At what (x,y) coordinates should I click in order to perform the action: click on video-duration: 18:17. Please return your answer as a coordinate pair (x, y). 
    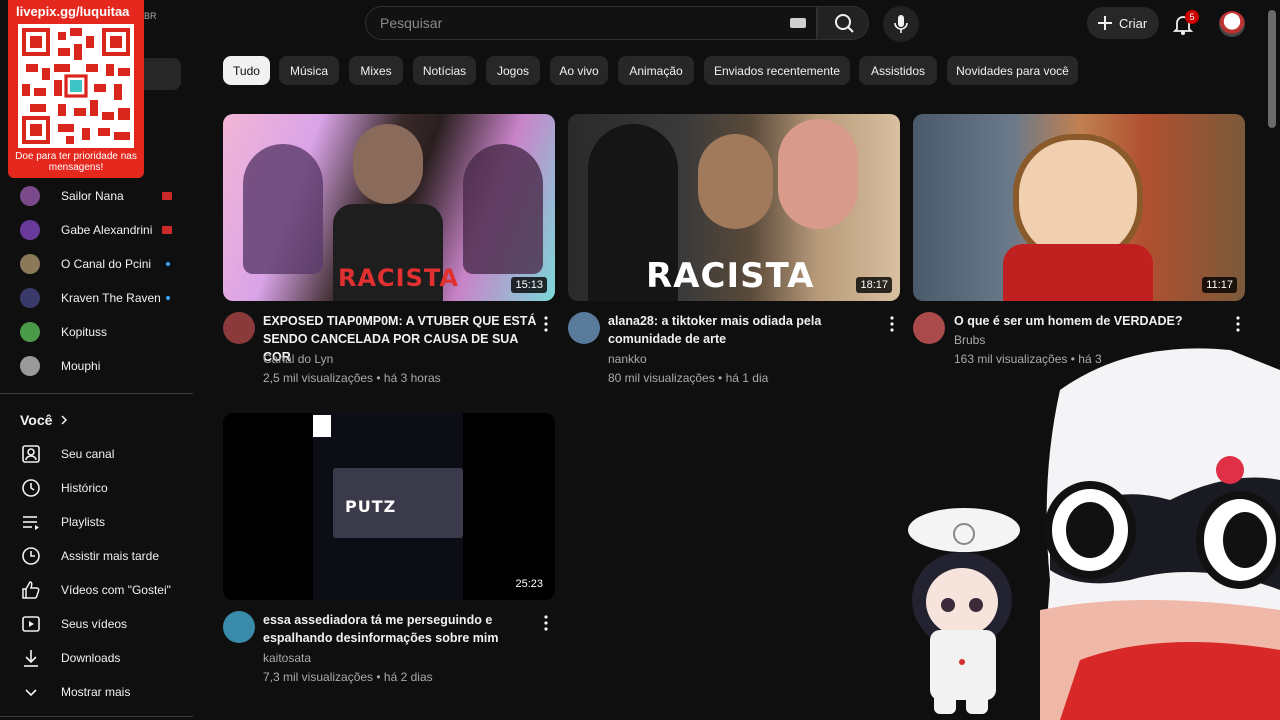
    Looking at the image, I should click on (874, 285).